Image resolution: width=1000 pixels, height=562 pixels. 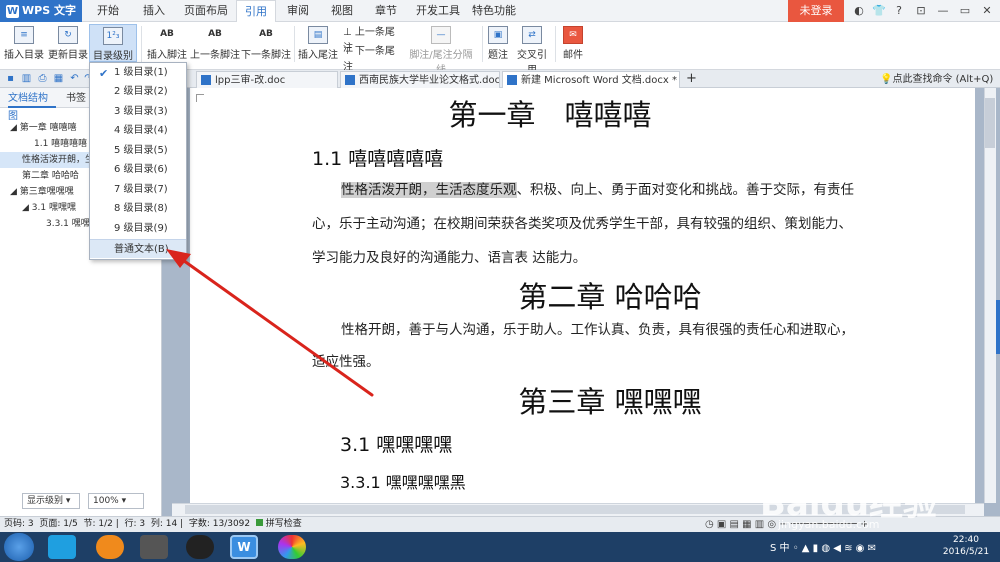 I want to click on maximize-icon: ▭, so click(x=965, y=11).